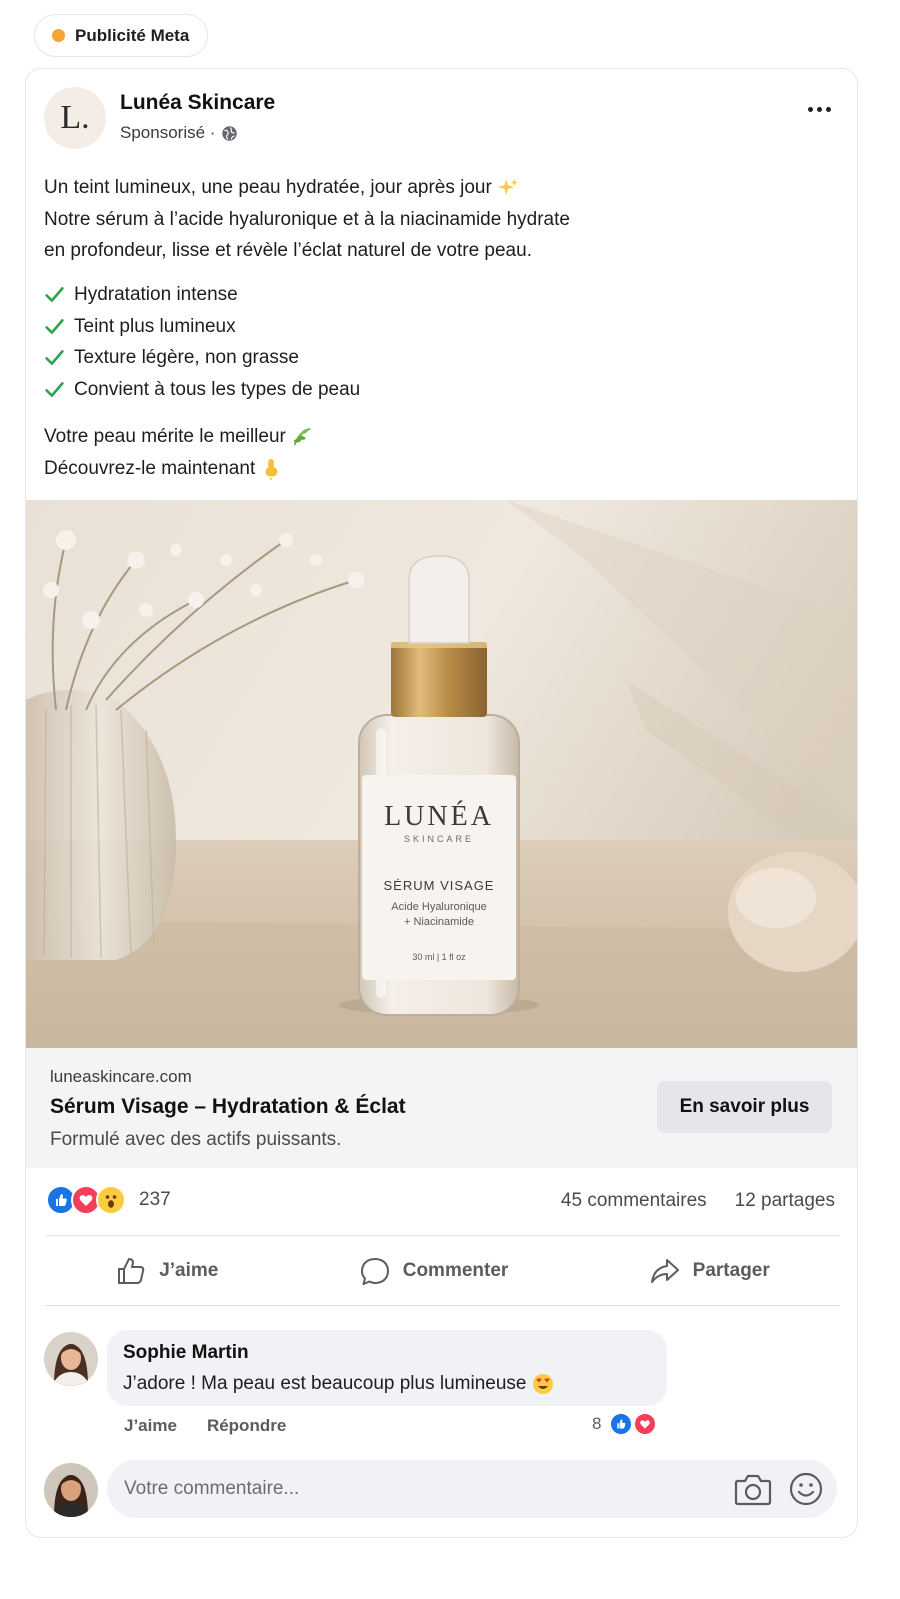 The width and height of the screenshot is (900, 1599). Describe the element at coordinates (217, 389) in the screenshot. I see `benefit-text: Convient à tous les types de peau` at that location.